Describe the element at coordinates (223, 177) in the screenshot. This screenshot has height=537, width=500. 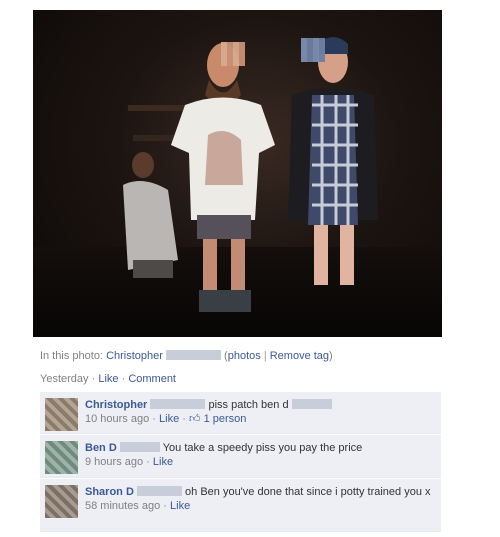
I see `person-white-shirt` at that location.